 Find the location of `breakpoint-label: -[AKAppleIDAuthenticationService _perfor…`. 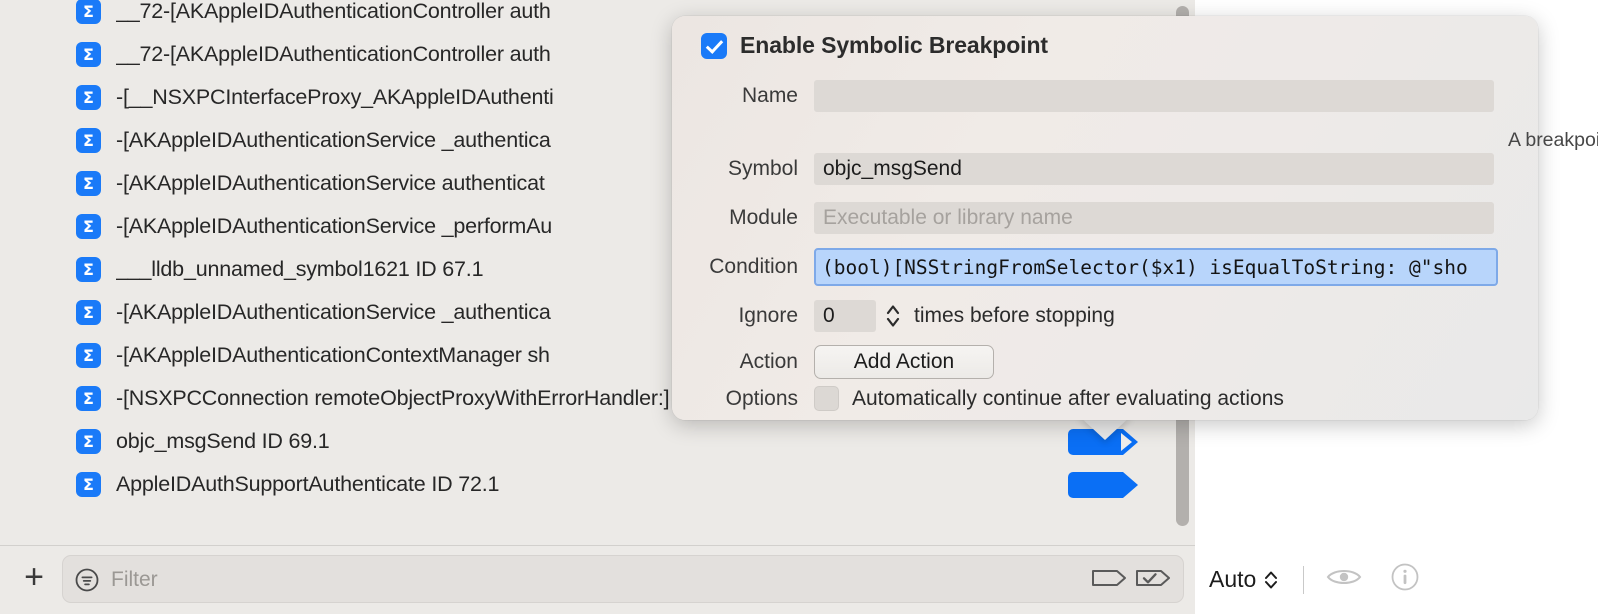

breakpoint-label: -[AKAppleIDAuthenticationService _perfor… is located at coordinates (334, 226).